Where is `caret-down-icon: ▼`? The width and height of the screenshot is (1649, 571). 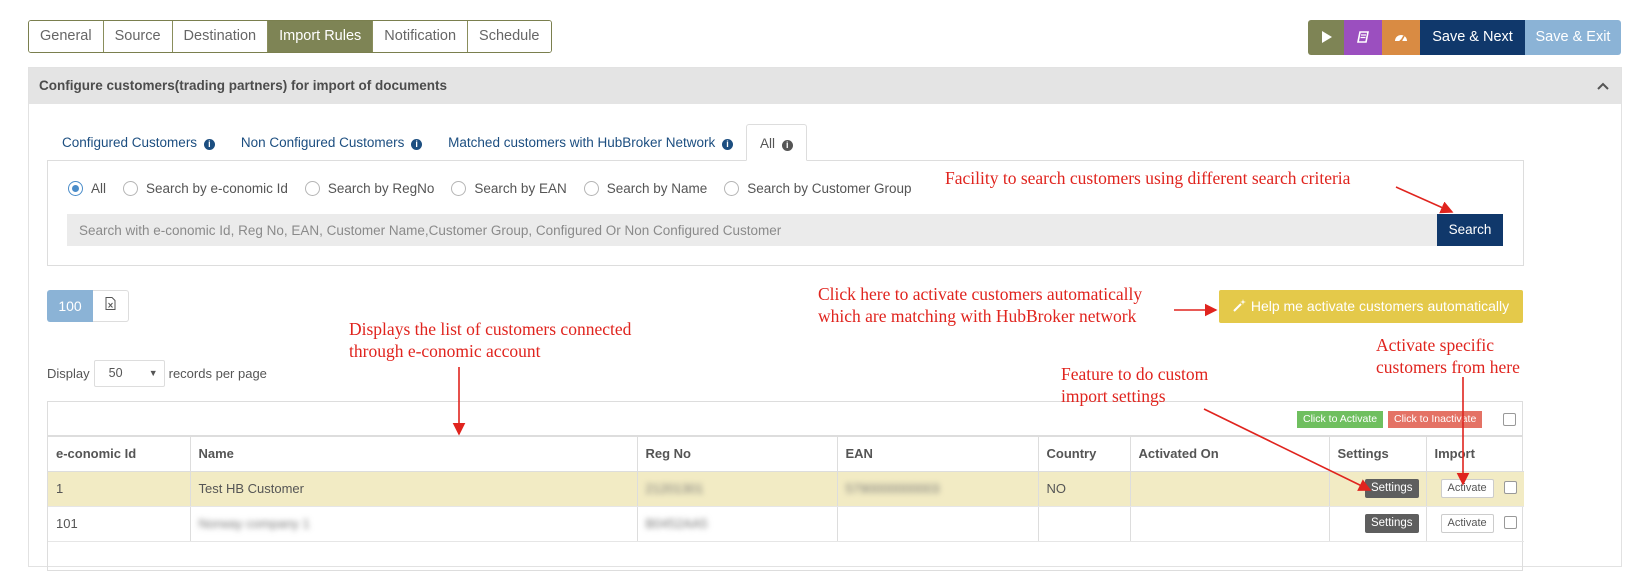 caret-down-icon: ▼ is located at coordinates (153, 373).